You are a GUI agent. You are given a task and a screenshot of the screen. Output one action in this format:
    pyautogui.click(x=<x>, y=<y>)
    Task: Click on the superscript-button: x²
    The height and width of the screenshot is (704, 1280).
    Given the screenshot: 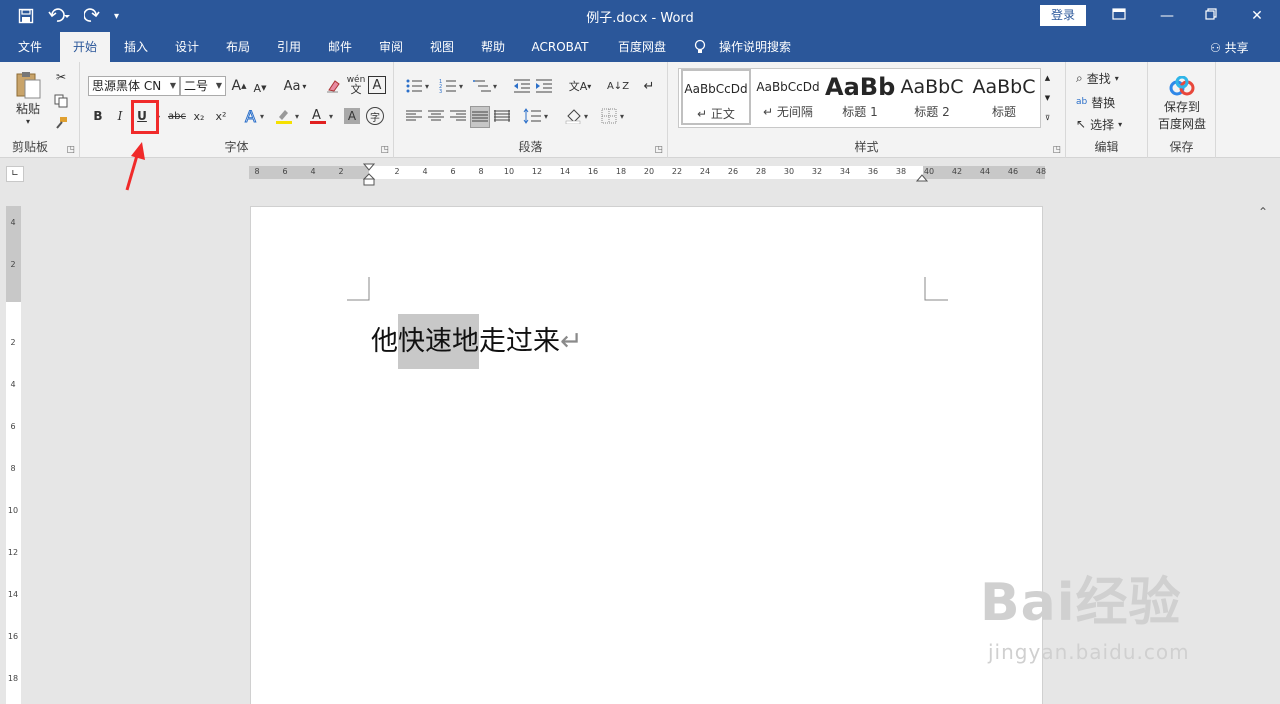 What is the action you would take?
    pyautogui.click(x=221, y=116)
    